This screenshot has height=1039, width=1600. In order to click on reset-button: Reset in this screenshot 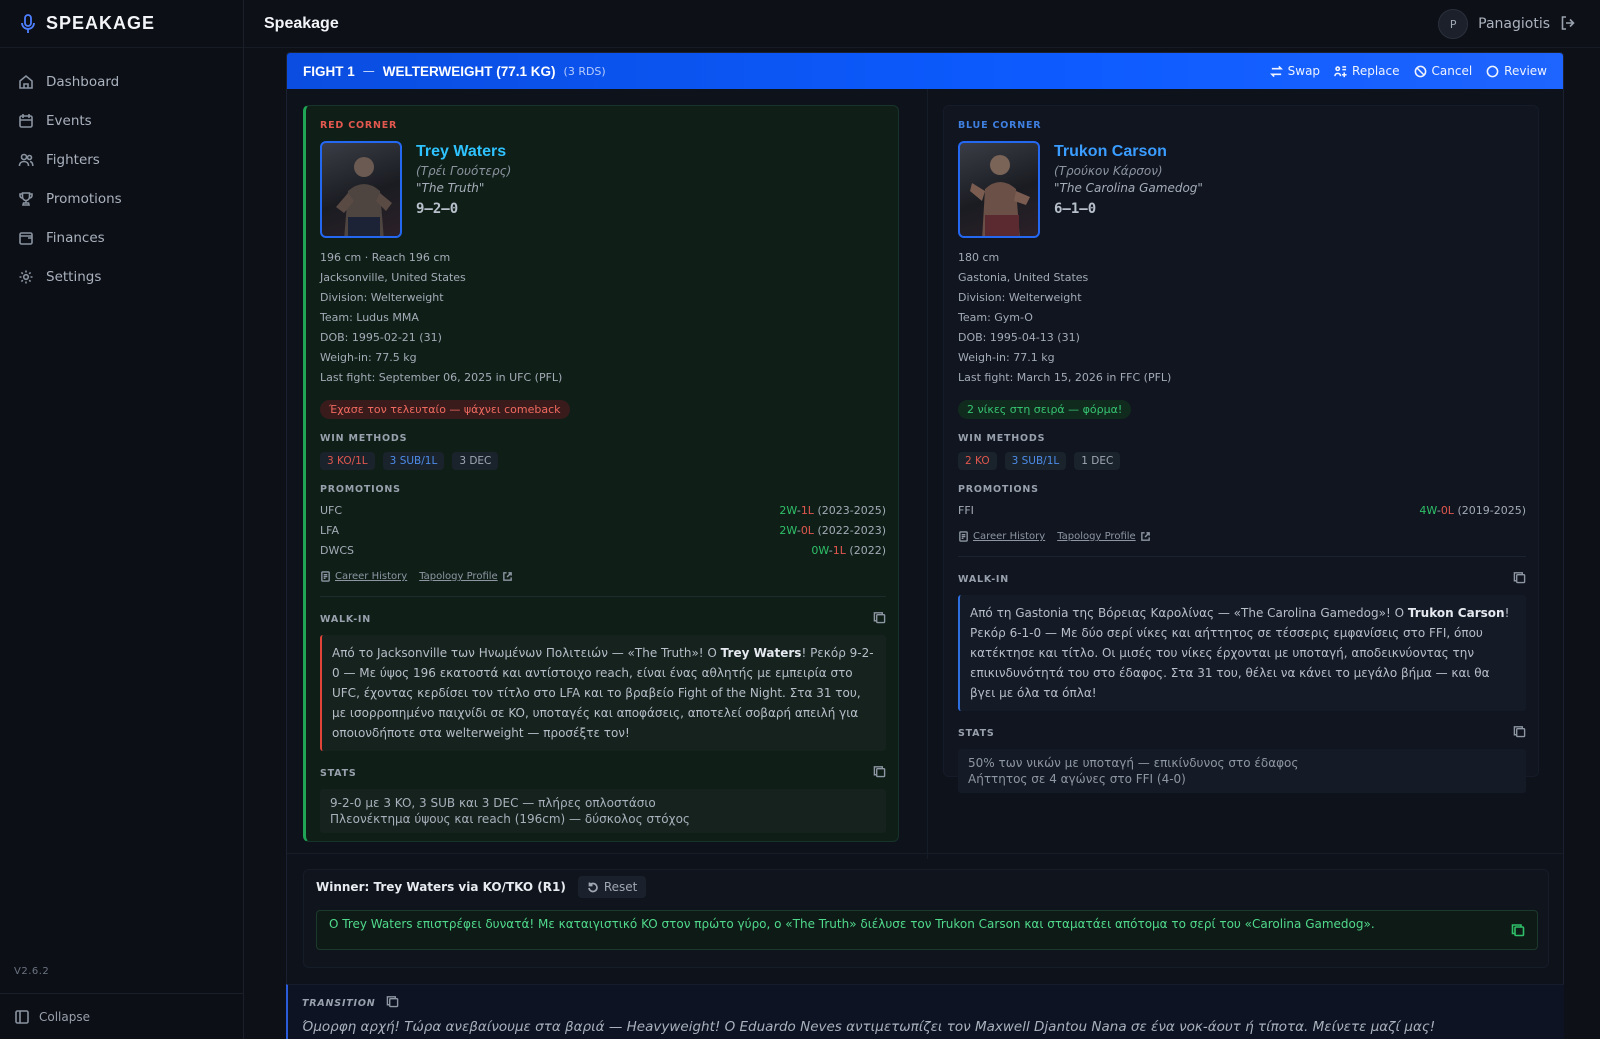, I will do `click(612, 887)`.